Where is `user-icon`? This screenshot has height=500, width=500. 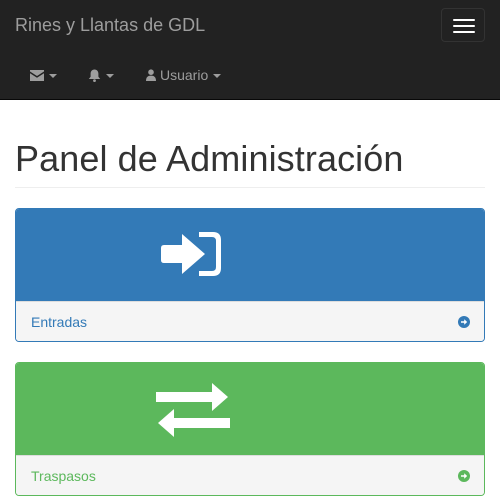 user-icon is located at coordinates (151, 75).